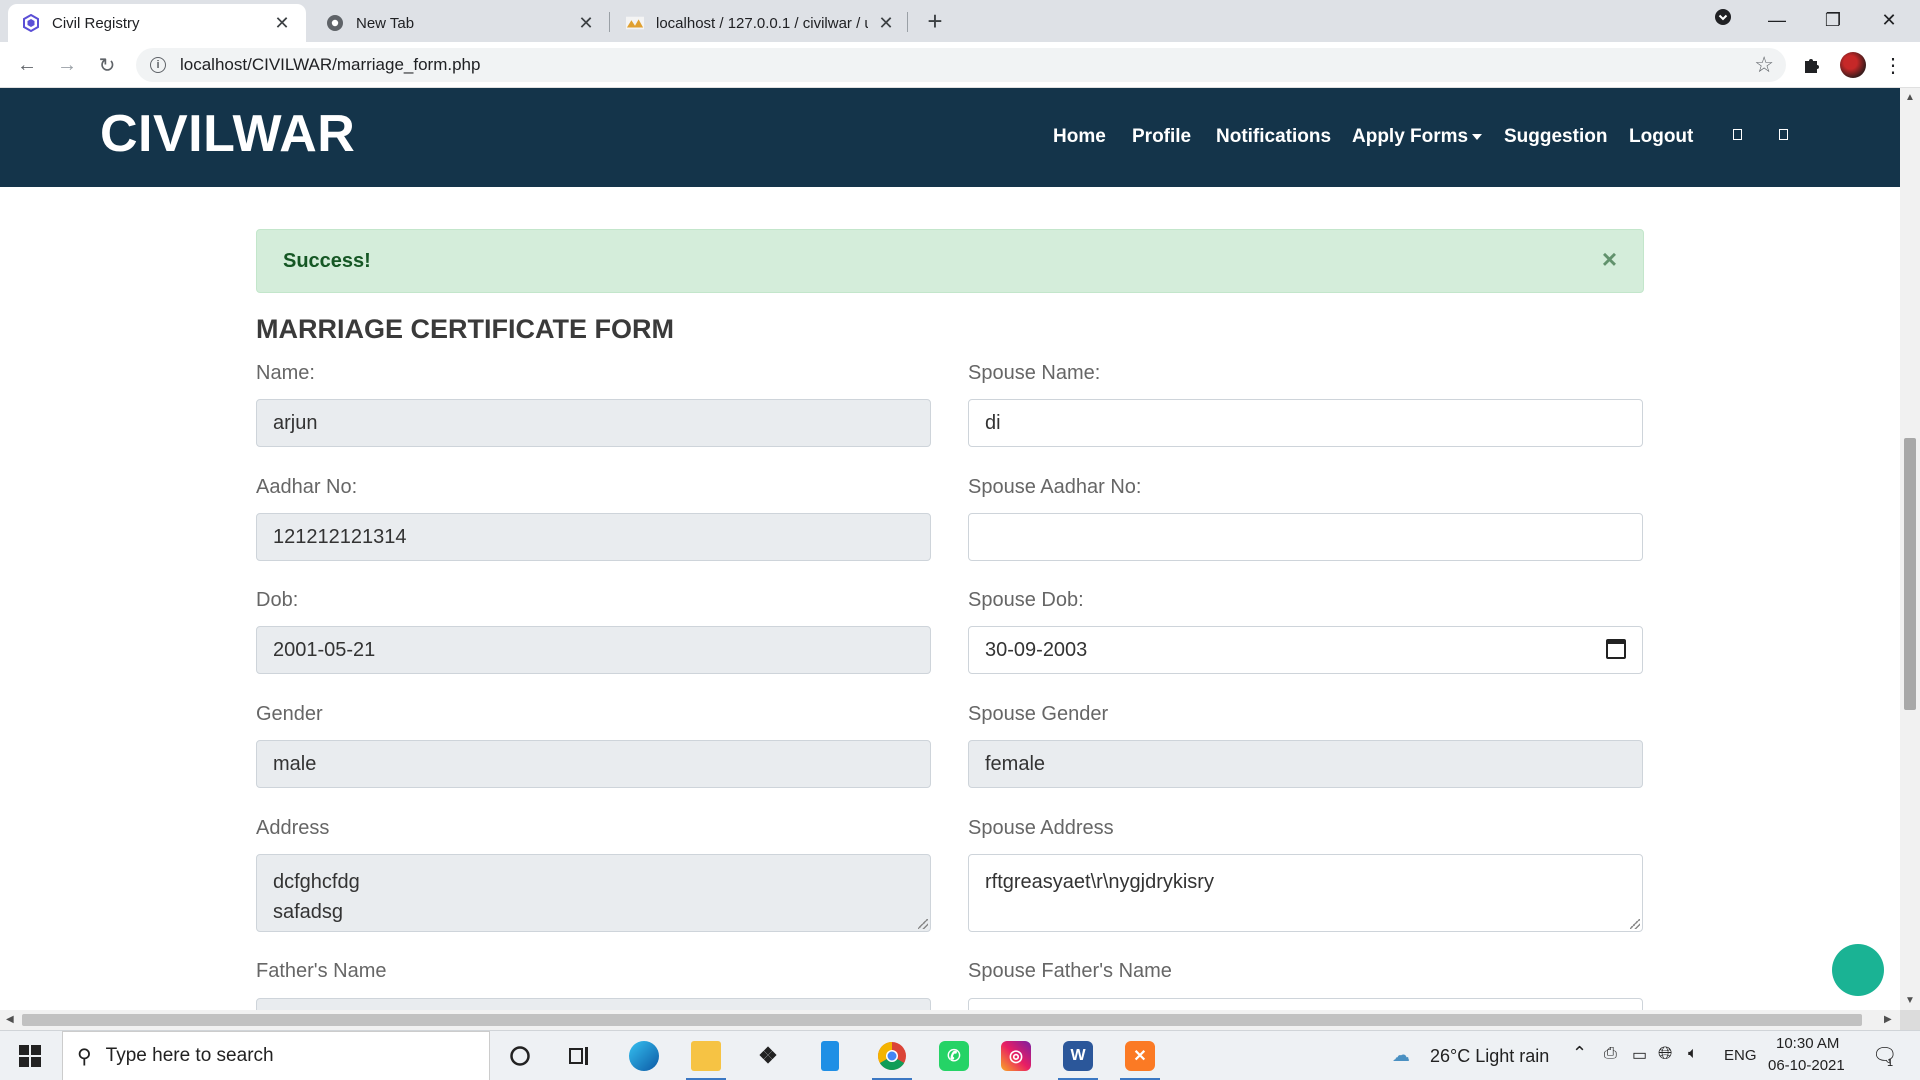  Describe the element at coordinates (1693, 1054) in the screenshot. I see `volume-icon: 🔈︎` at that location.